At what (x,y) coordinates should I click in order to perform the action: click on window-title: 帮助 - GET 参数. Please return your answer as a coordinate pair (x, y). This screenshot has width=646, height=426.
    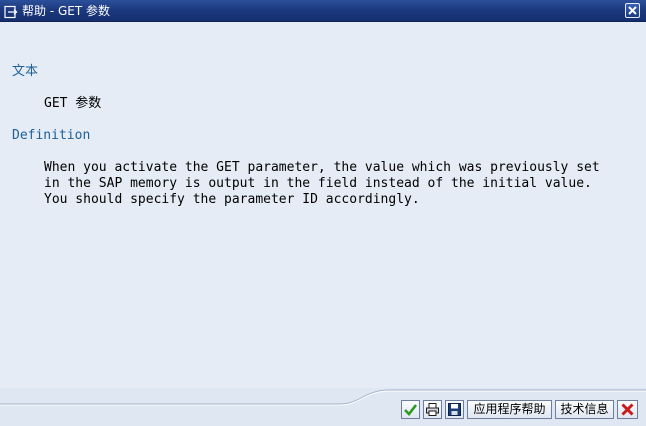
    Looking at the image, I should click on (66, 11).